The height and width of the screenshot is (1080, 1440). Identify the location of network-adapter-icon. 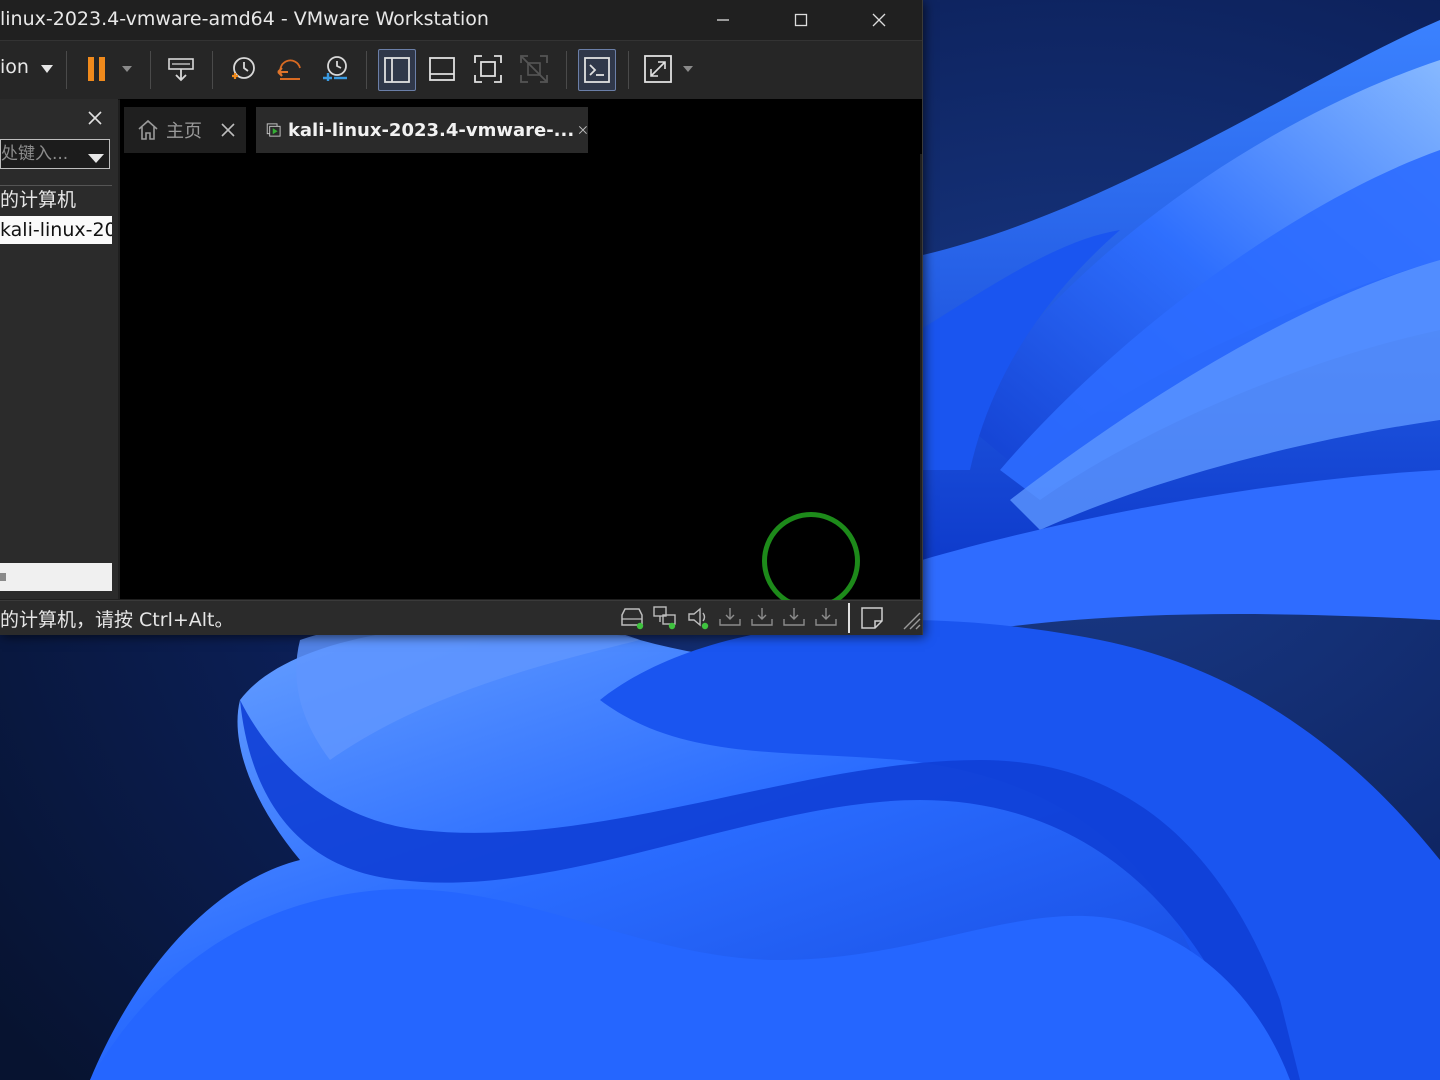
(664, 618).